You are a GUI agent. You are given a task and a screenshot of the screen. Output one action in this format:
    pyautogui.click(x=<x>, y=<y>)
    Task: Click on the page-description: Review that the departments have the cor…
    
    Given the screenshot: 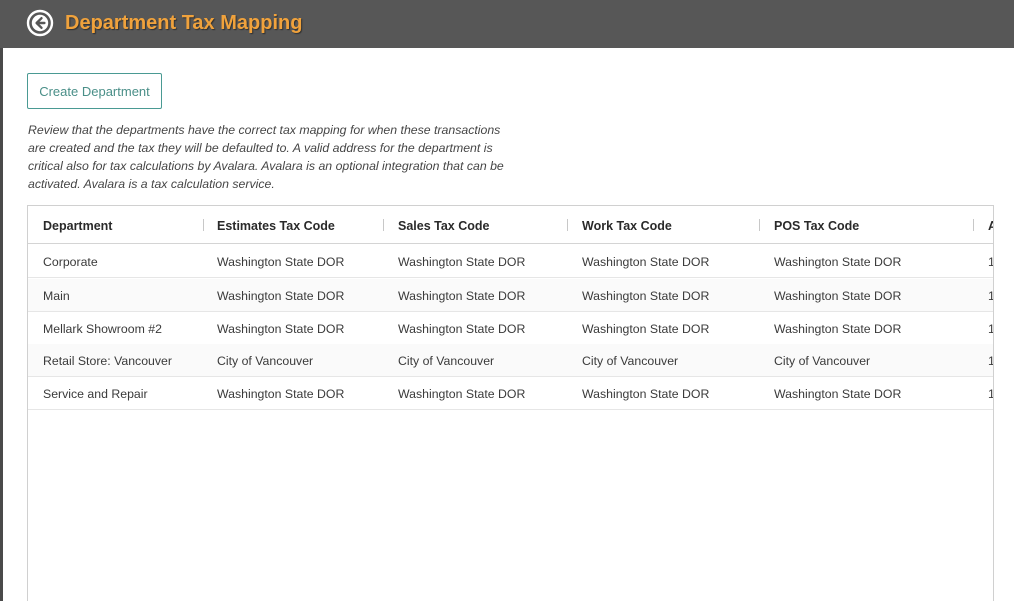 What is the action you would take?
    pyautogui.click(x=266, y=157)
    